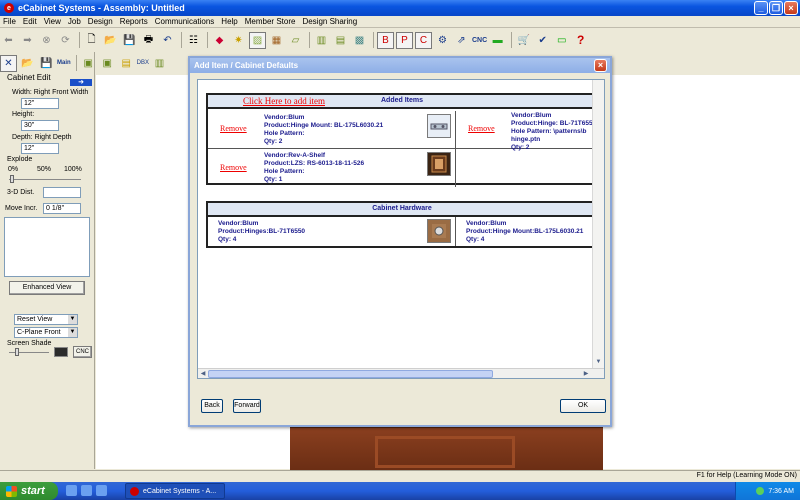 The height and width of the screenshot is (500, 800). What do you see at coordinates (479, 40) in the screenshot?
I see `cnc-icon: CNC` at bounding box center [479, 40].